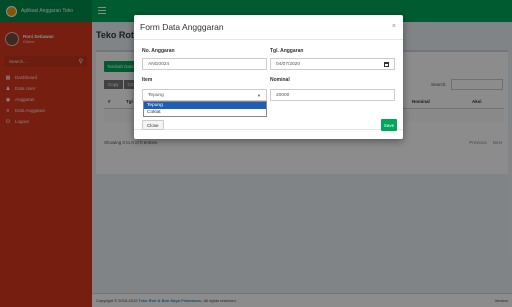  I want to click on modal-title: Form Data Angggaran, so click(182, 27).